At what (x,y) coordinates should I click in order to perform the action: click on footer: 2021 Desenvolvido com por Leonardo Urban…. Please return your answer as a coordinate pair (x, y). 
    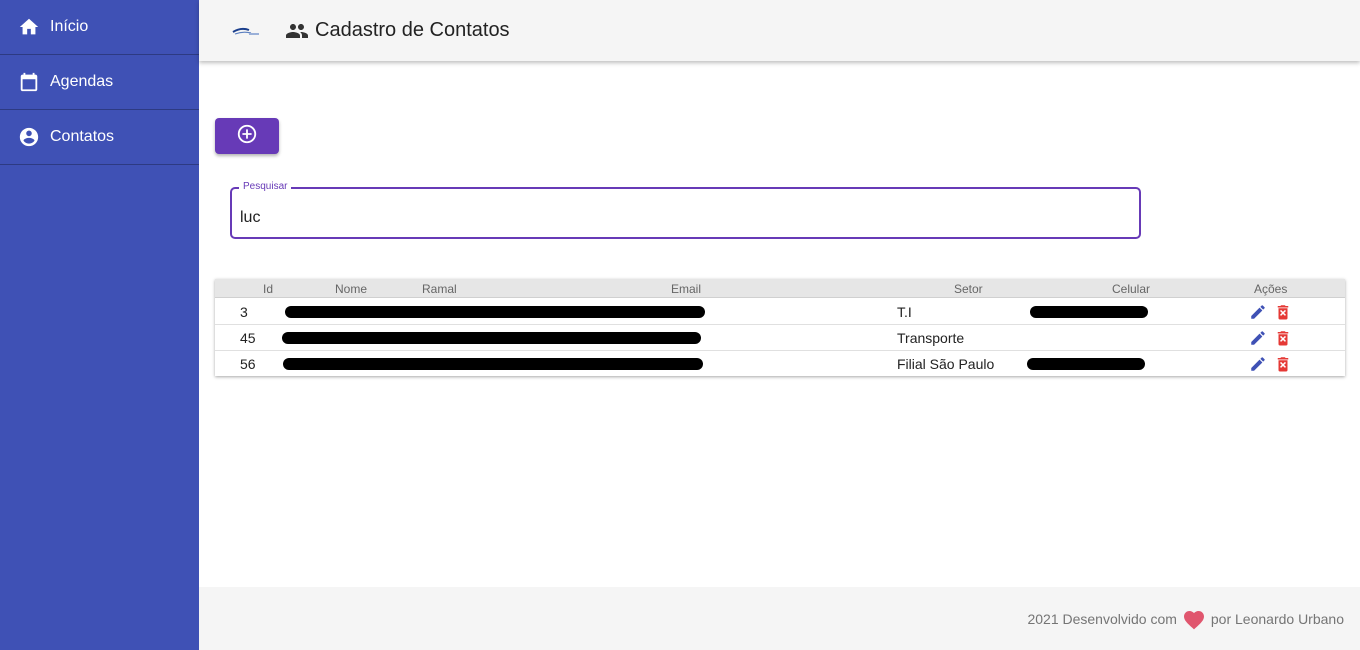
    Looking at the image, I should click on (779, 618).